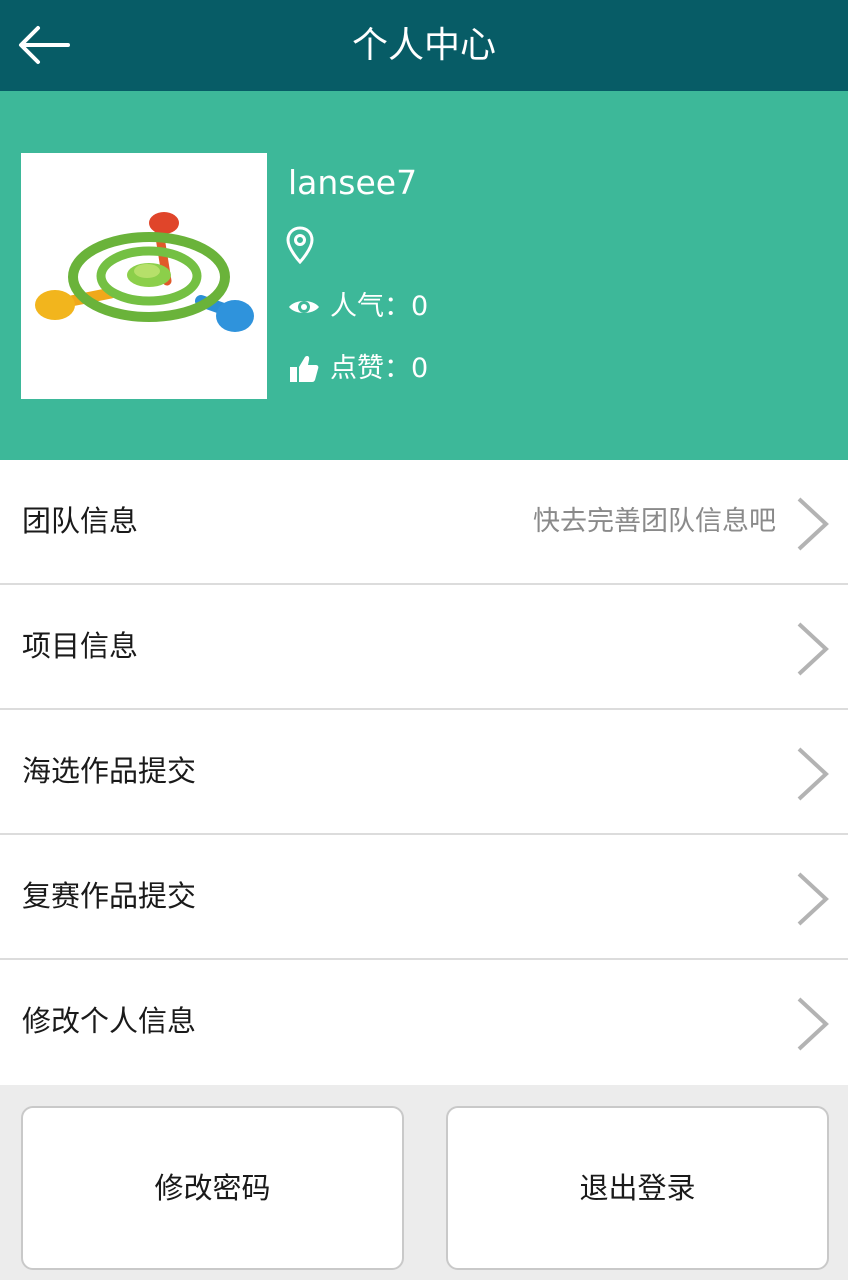 This screenshot has width=848, height=1280. What do you see at coordinates (212, 1188) in the screenshot?
I see `change-password-button: 修改密码` at bounding box center [212, 1188].